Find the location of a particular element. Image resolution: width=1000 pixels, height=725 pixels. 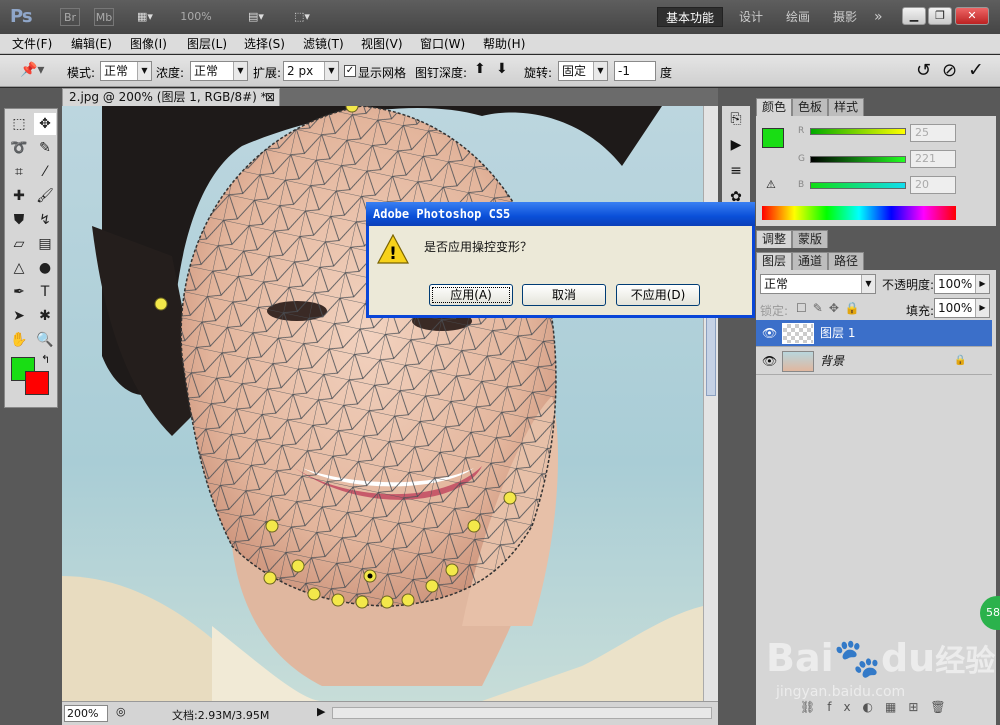

menu-edit: 编辑(E) is located at coordinates (91, 44).